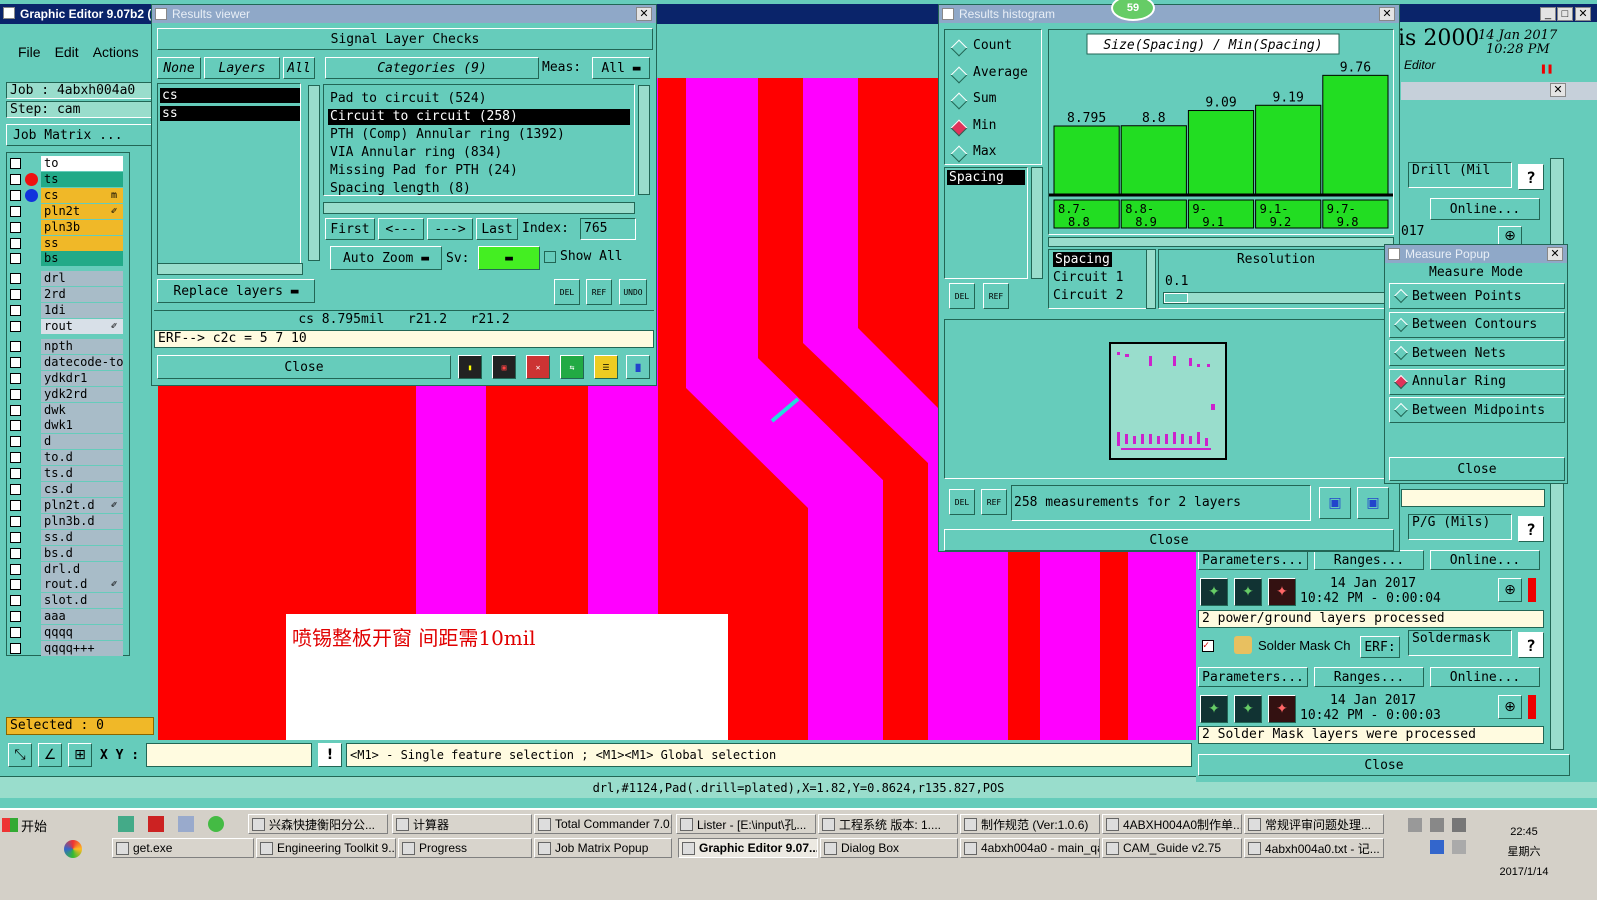 This screenshot has width=1597, height=900. I want to click on layer-result-cs: cs, so click(230, 95).